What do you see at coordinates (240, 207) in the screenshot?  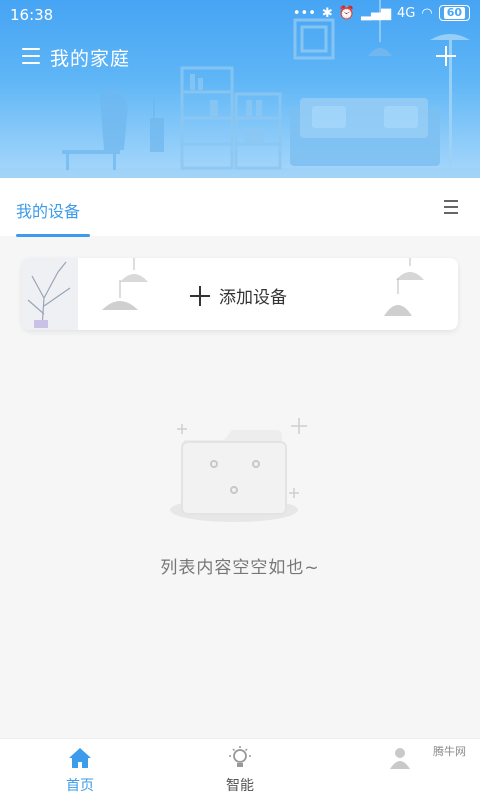 I see `device-tab-bar: 我的设备` at bounding box center [240, 207].